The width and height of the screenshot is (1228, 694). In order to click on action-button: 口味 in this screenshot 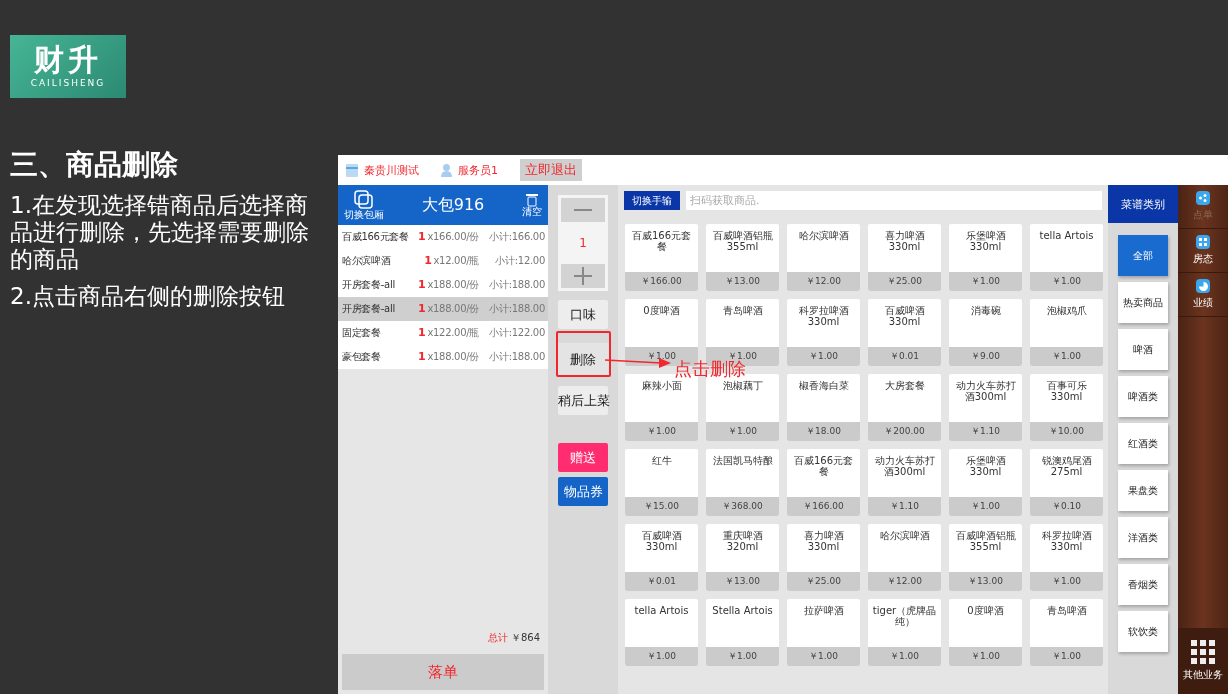, I will do `click(583, 314)`.